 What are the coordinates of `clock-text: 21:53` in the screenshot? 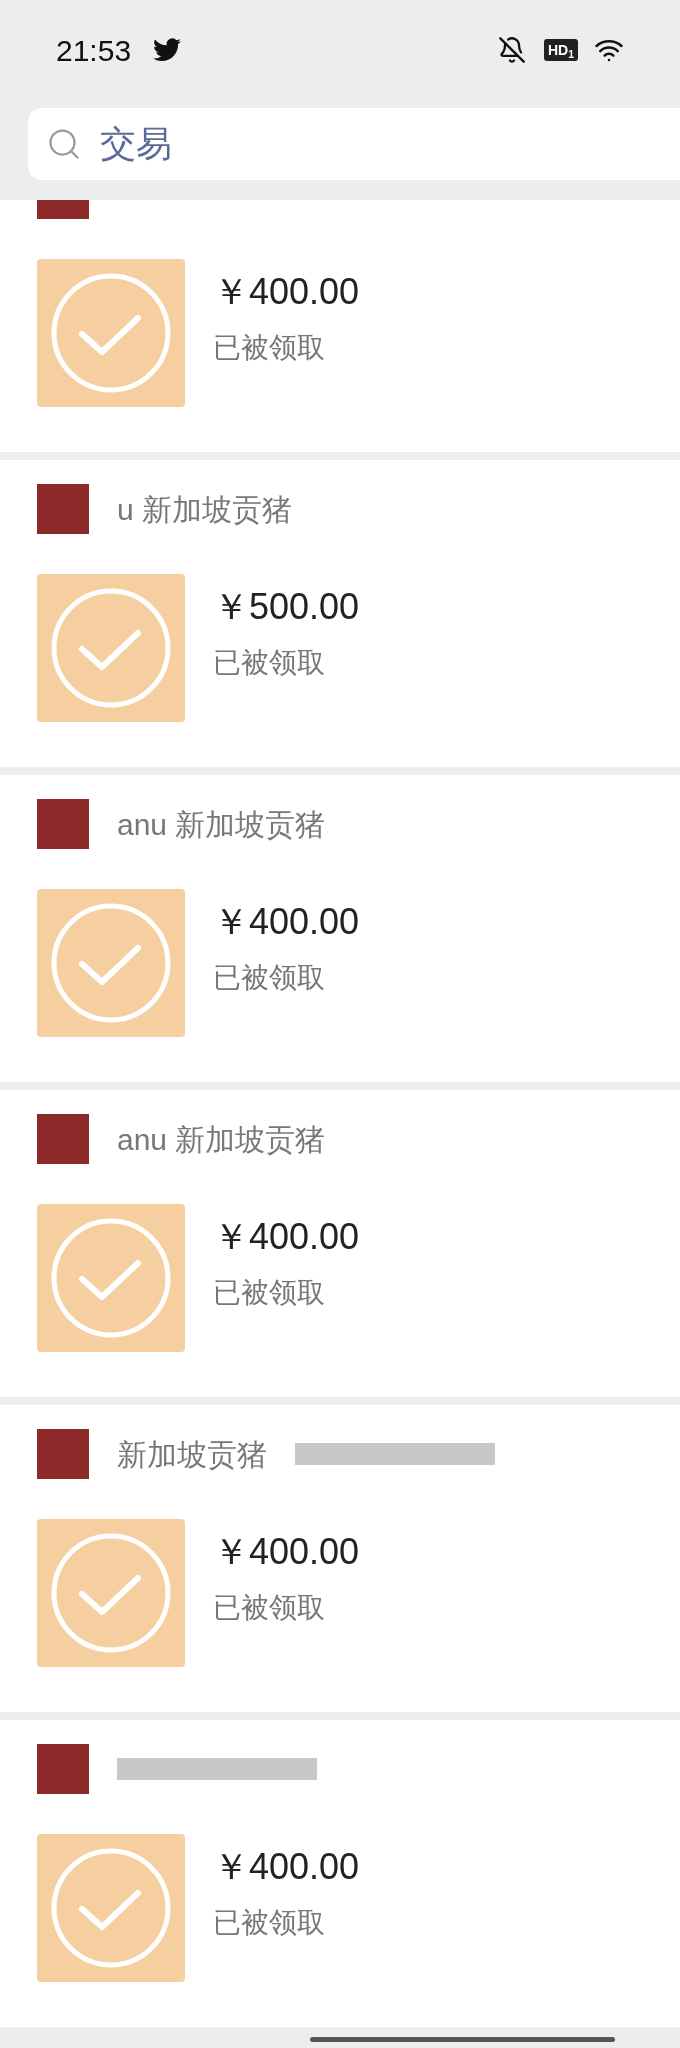 It's located at (94, 50).